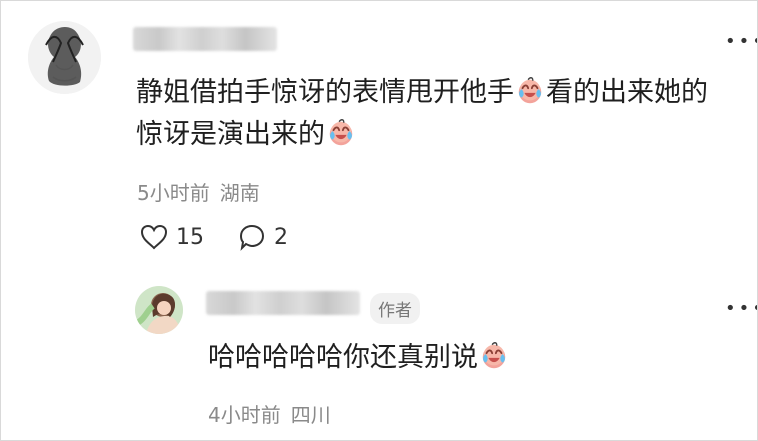 Image resolution: width=758 pixels, height=441 pixels. I want to click on like-button: 15, so click(172, 237).